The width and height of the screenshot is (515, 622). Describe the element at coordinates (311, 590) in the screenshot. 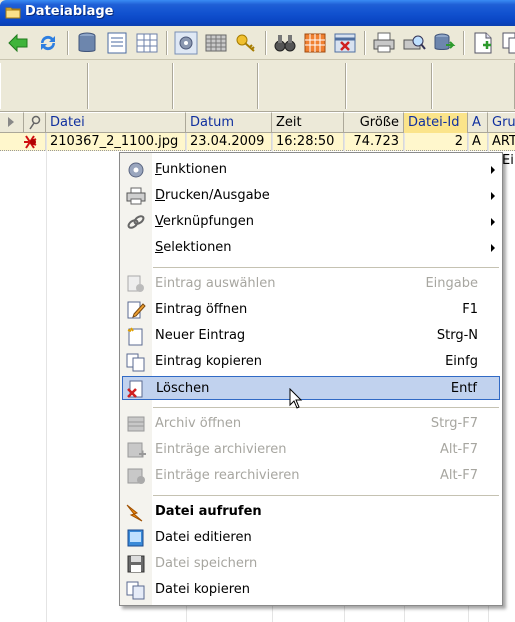

I see `menu-item-datei-kopieren: Datei kopieren` at that location.